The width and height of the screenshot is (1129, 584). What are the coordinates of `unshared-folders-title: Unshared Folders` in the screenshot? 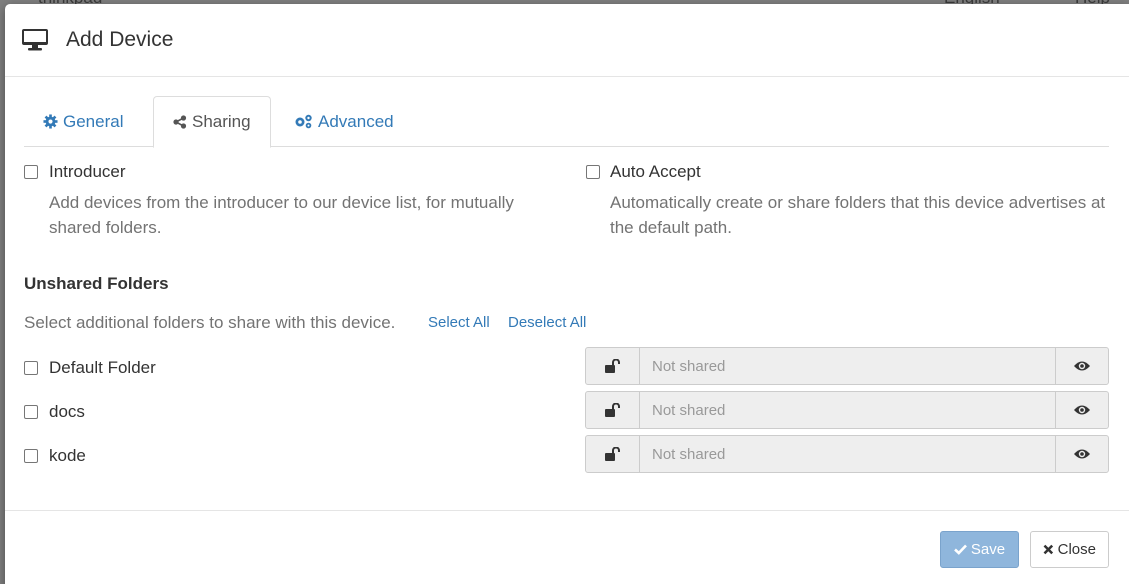 It's located at (96, 283).